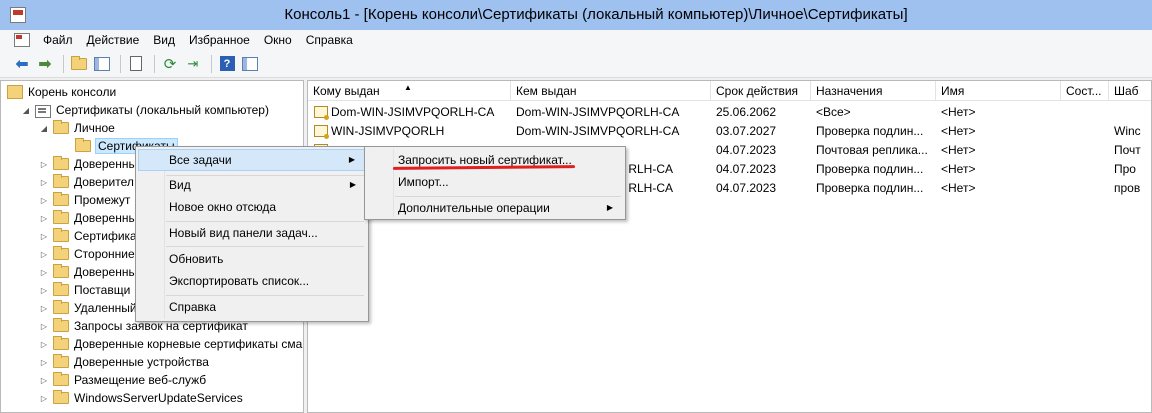  What do you see at coordinates (122, 380) in the screenshot?
I see `tree-item-store: ▷ Размещение веб-служб` at bounding box center [122, 380].